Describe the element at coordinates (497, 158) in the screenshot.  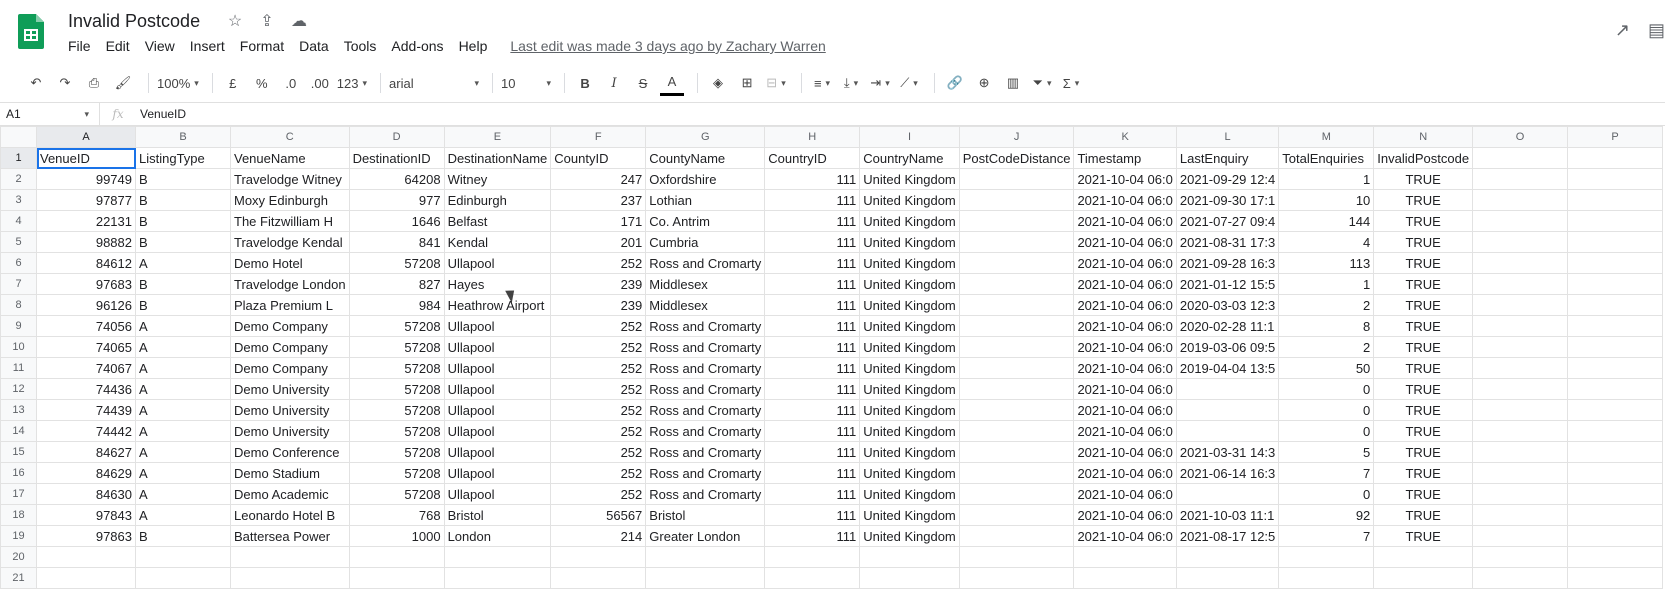
I see `cell: DestinationName` at that location.